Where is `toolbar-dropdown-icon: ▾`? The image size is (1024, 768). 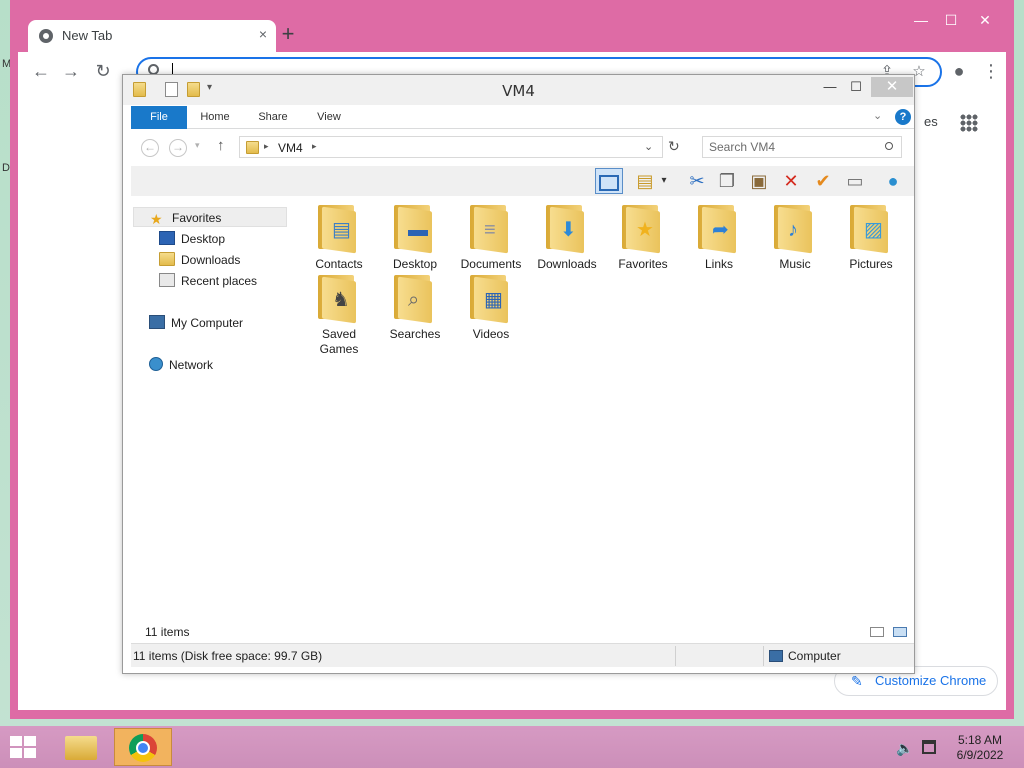
toolbar-dropdown-icon: ▾ is located at coordinates (664, 181).